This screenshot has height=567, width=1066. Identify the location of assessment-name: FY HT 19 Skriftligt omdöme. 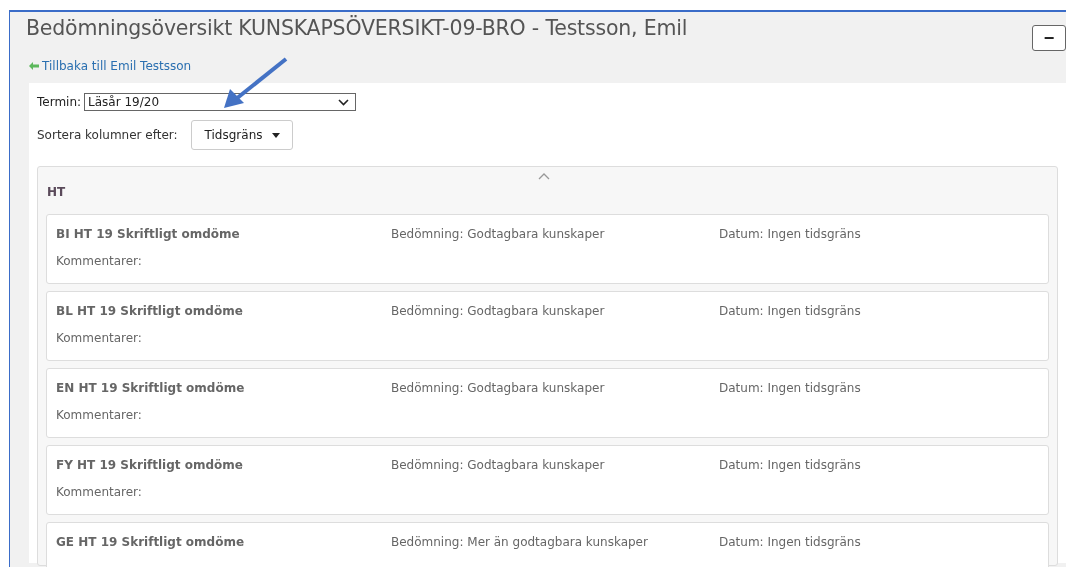
(150, 465).